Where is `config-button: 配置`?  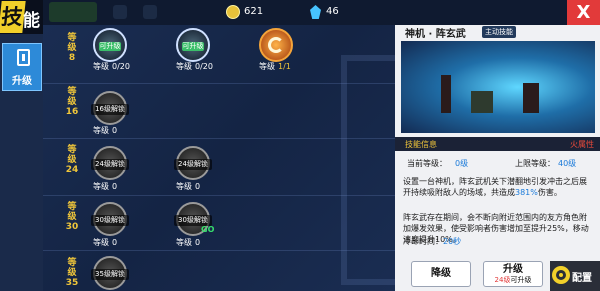
config-button: 配置 is located at coordinates (575, 276).